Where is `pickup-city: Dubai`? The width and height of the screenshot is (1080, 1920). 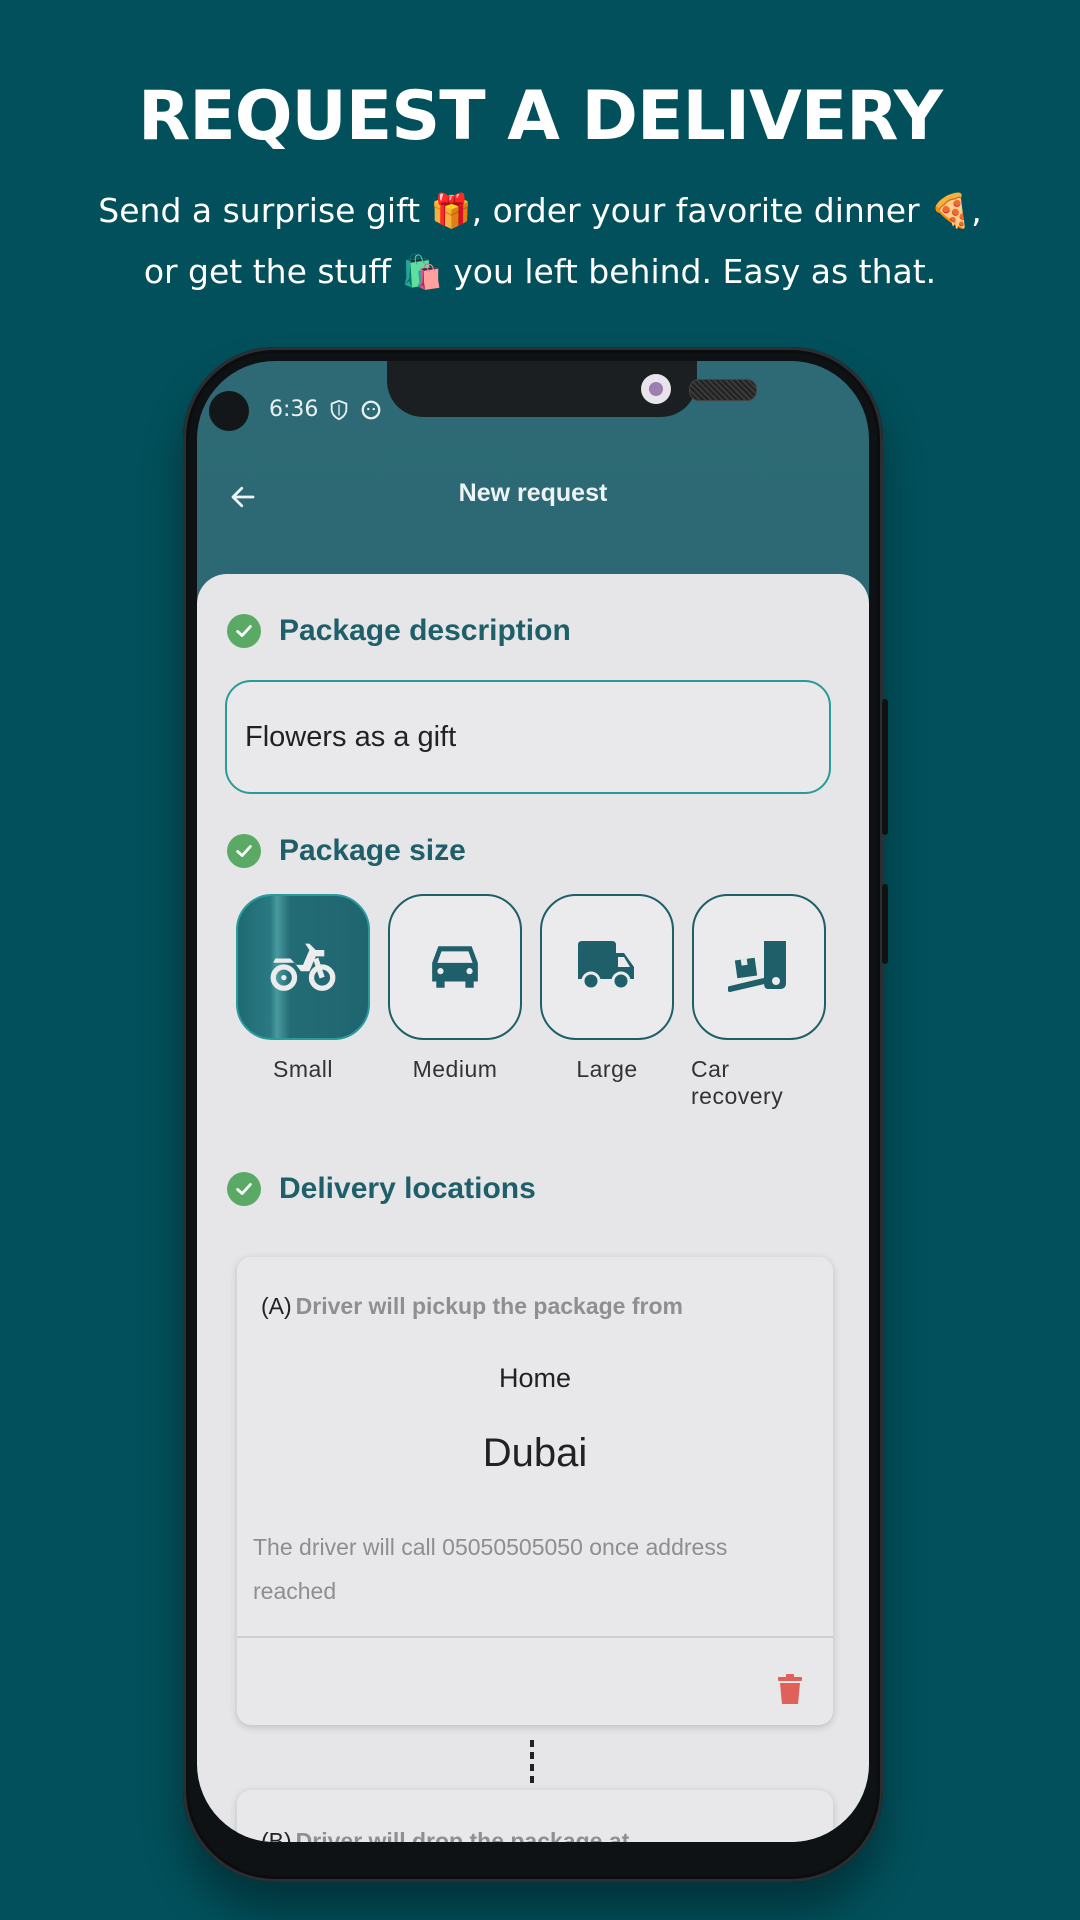 pickup-city: Dubai is located at coordinates (535, 1453).